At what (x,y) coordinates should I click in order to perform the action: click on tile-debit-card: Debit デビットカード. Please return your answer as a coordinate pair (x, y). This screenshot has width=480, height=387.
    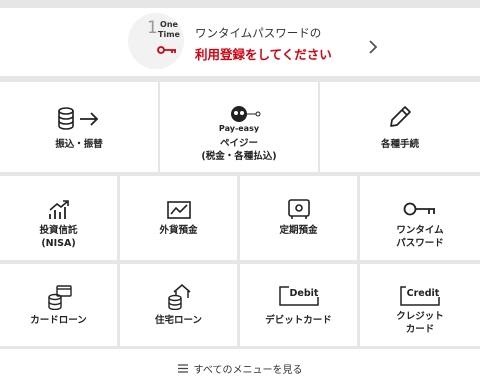
    Looking at the image, I should click on (298, 305).